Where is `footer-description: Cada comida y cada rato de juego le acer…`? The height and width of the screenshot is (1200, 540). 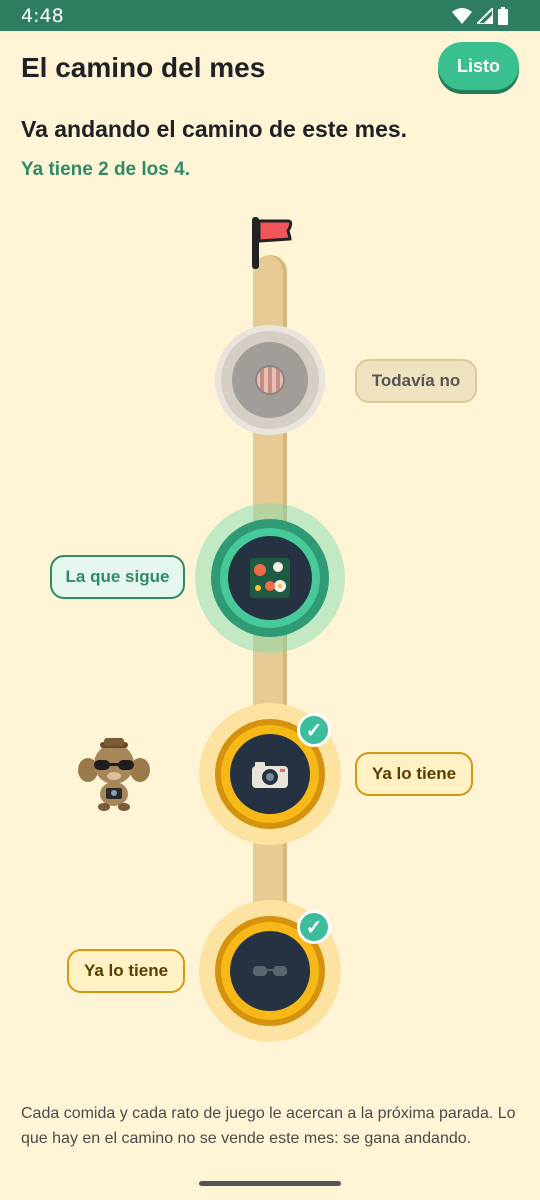 footer-description: Cada comida y cada rato de juego le acer… is located at coordinates (268, 1126).